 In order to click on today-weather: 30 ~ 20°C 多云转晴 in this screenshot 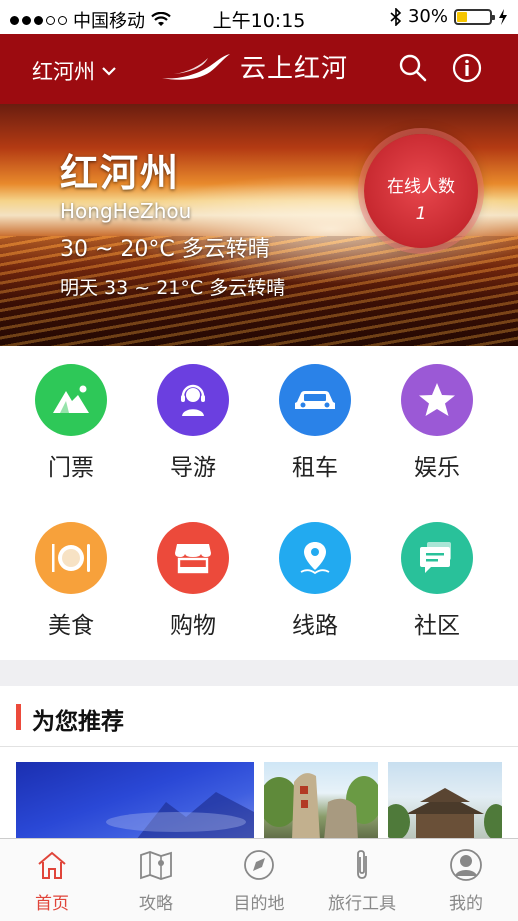, I will do `click(165, 249)`.